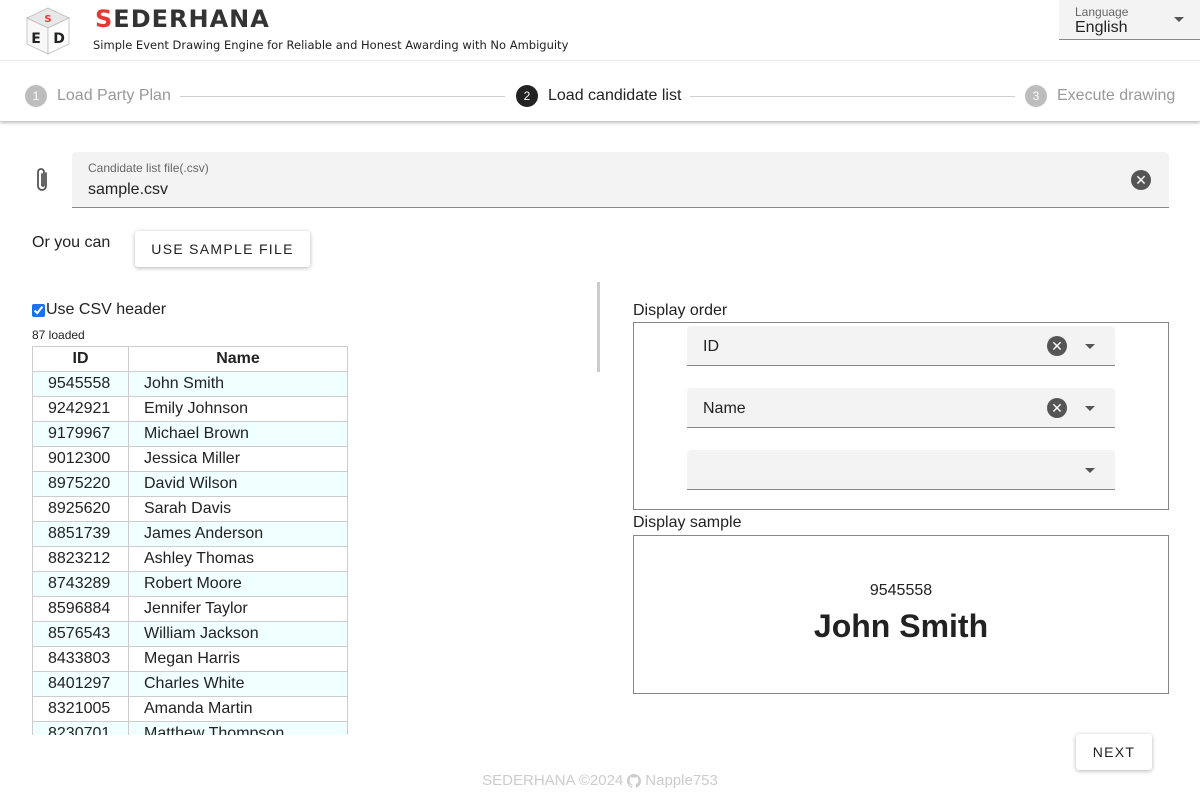  Describe the element at coordinates (901, 408) in the screenshot. I see `display-order-select-2: Name ✕` at that location.